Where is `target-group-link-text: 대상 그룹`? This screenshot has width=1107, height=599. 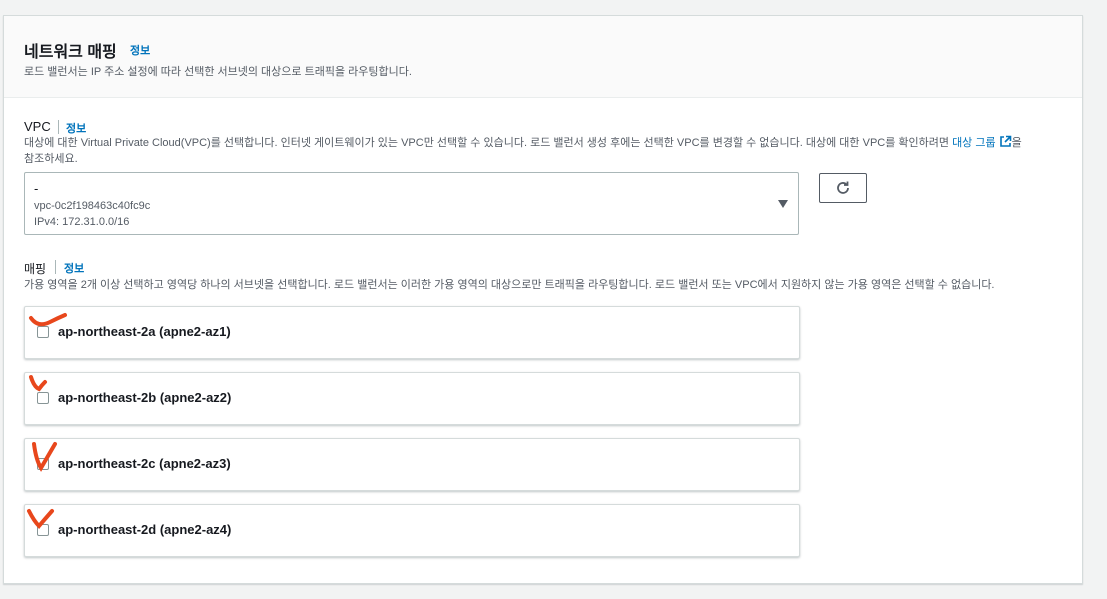 target-group-link-text: 대상 그룹 is located at coordinates (974, 143).